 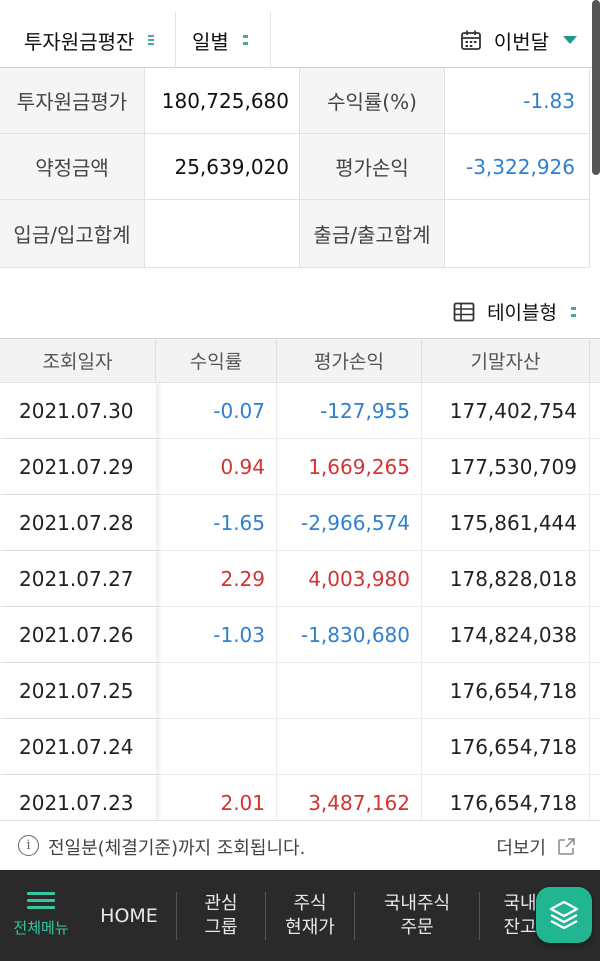 I want to click on table-row: 2021.07.27 2.29 4,003,980 178,828,018, so click(x=300, y=579).